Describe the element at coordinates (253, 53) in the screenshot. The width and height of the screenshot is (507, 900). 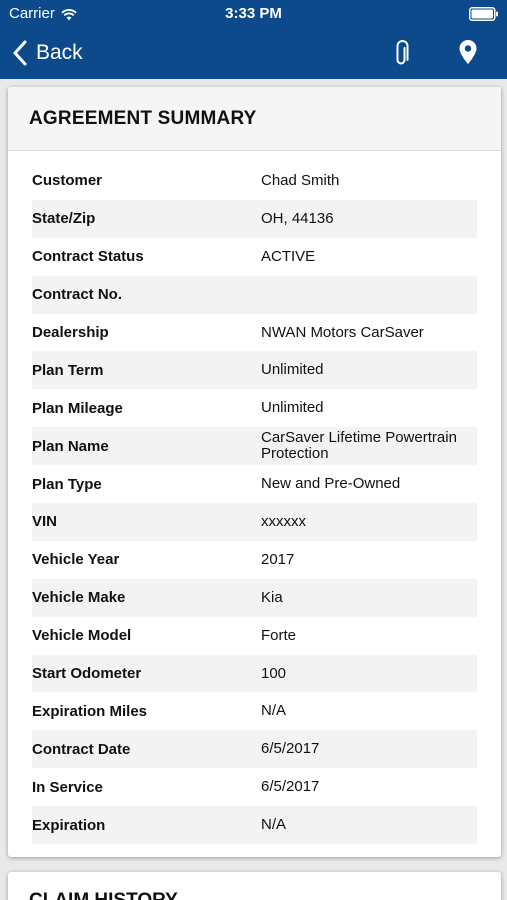
I see `navigation-bar: Back` at that location.